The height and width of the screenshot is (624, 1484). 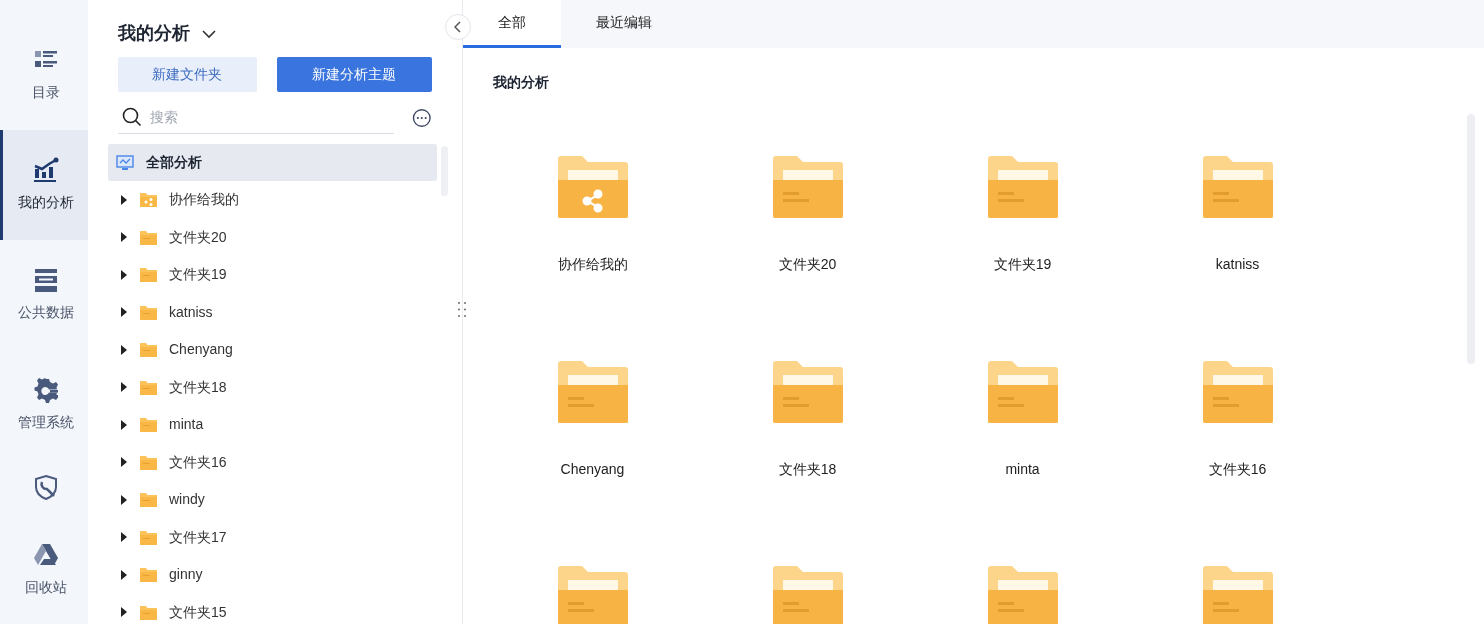 What do you see at coordinates (272, 500) in the screenshot?
I see `tree-item: windy` at bounding box center [272, 500].